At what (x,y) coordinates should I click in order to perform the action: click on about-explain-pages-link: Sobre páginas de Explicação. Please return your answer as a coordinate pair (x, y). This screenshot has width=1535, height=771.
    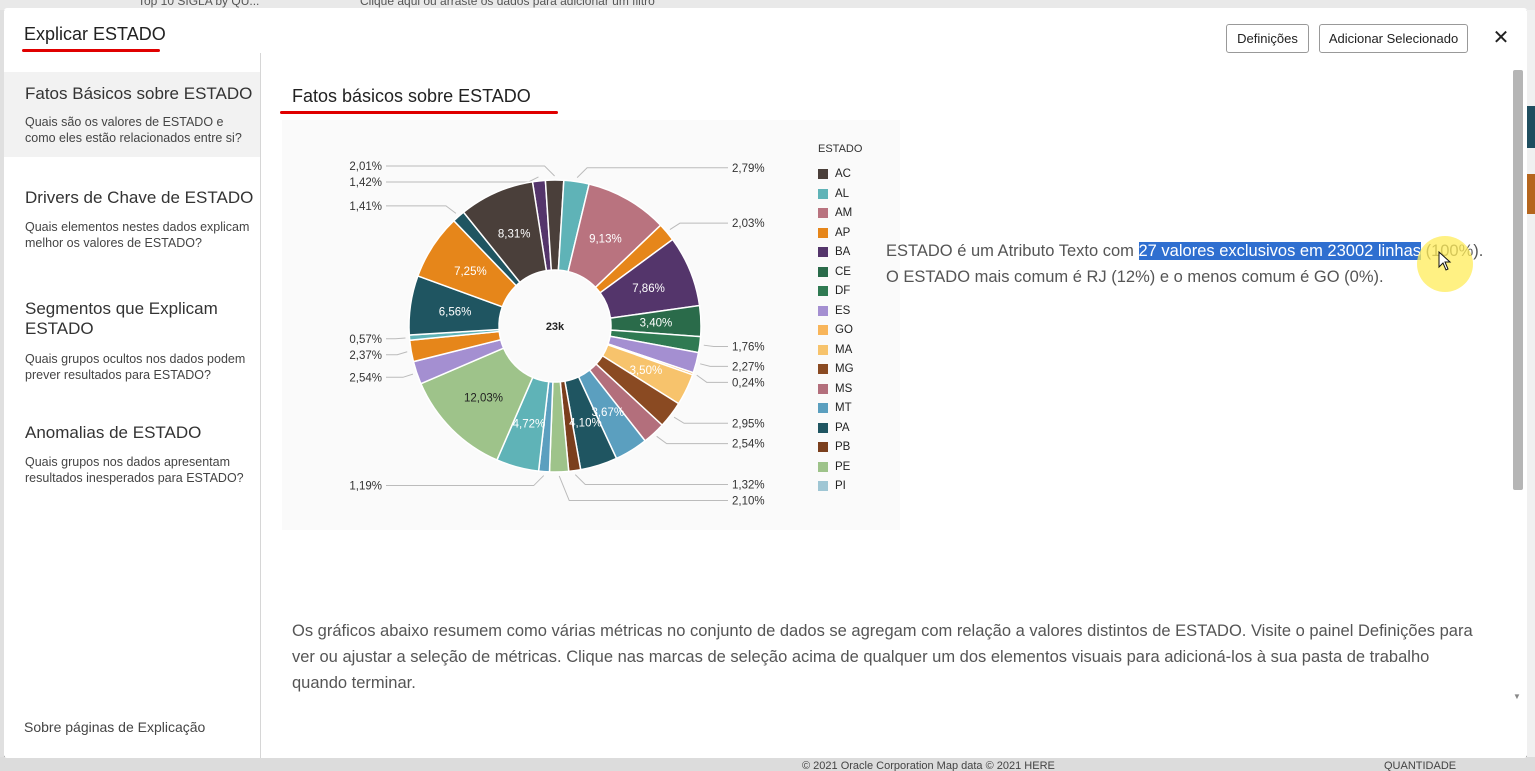
    Looking at the image, I should click on (114, 727).